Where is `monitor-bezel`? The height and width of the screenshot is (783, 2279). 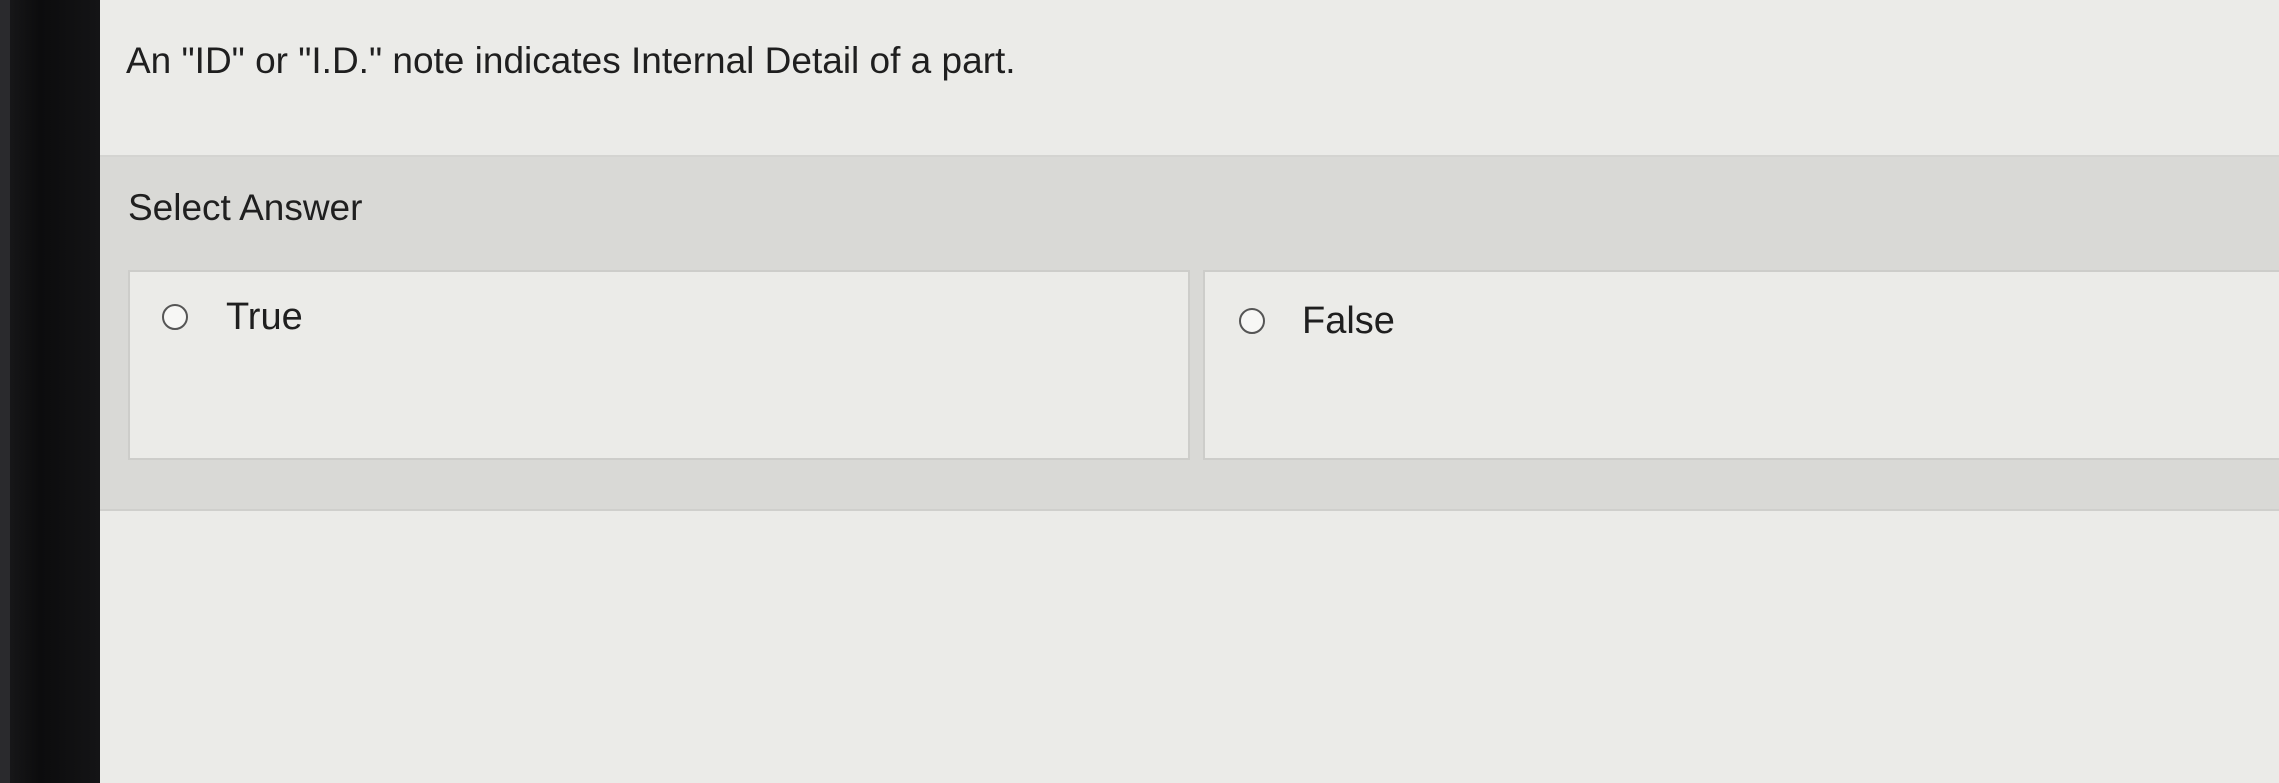
monitor-bezel is located at coordinates (50, 391).